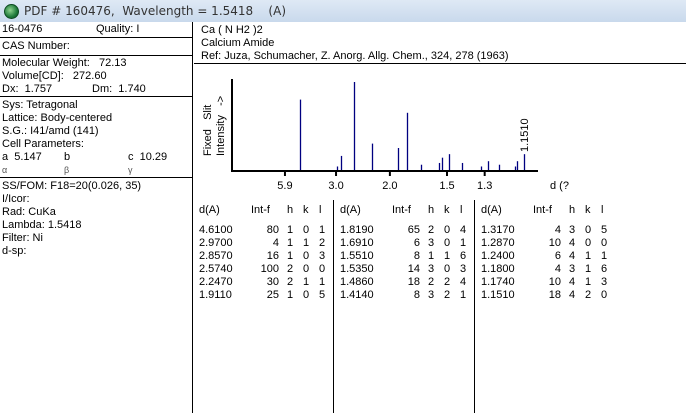 Image resolution: width=686 pixels, height=413 pixels. What do you see at coordinates (551, 269) in the screenshot?
I see `table-row: 1.1800 4 3 1 6` at bounding box center [551, 269].